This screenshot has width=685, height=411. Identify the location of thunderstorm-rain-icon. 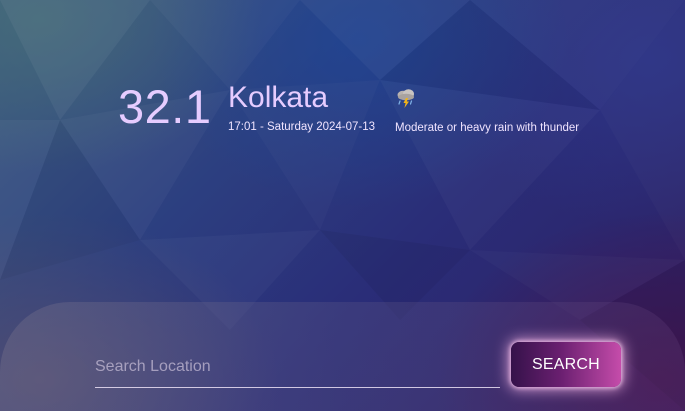
(405, 98).